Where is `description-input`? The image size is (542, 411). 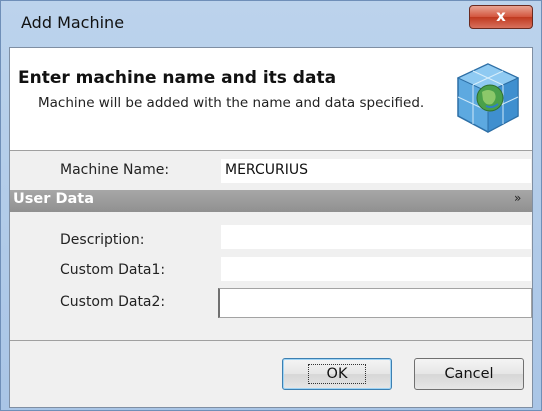 description-input is located at coordinates (376, 237).